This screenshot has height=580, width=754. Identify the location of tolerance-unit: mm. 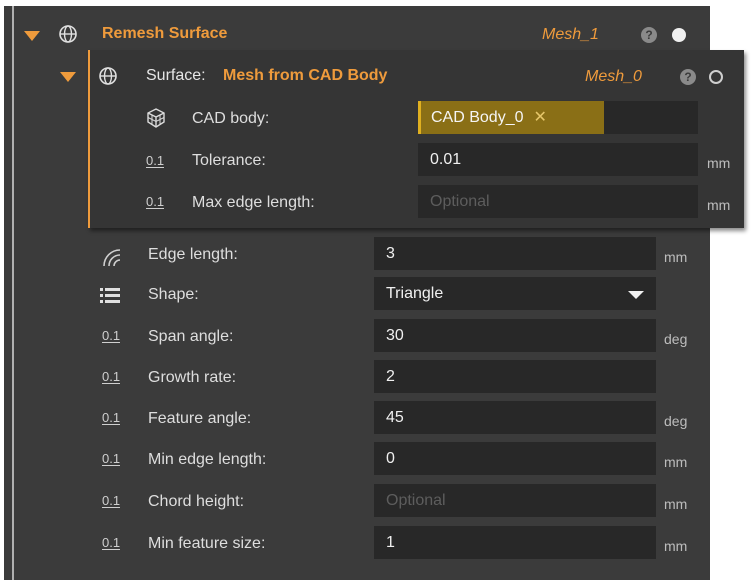
(719, 163).